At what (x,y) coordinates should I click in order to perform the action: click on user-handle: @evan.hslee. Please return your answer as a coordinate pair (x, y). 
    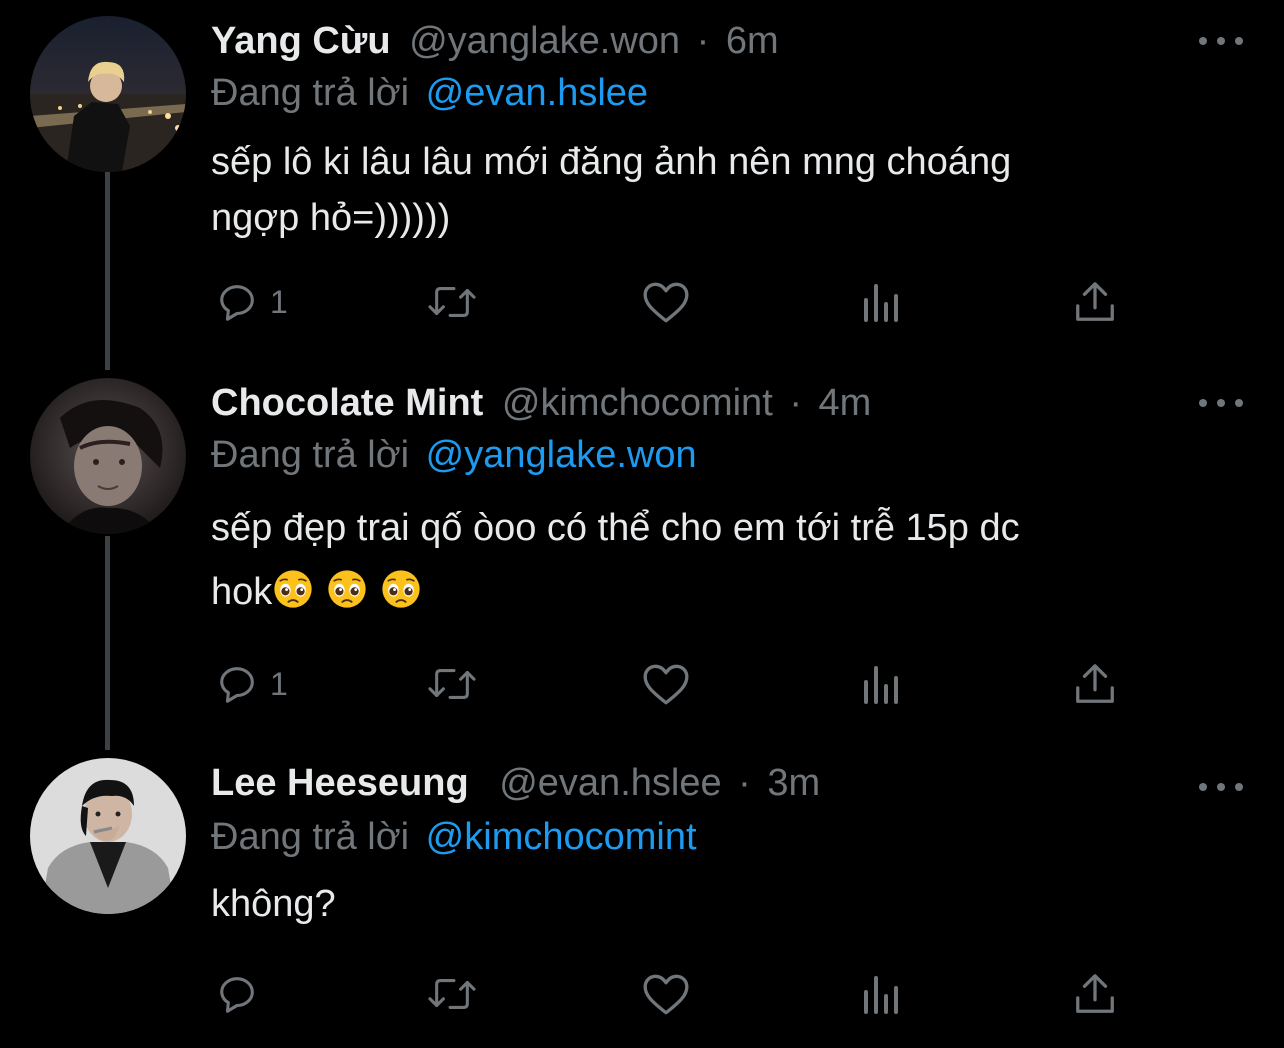
    Looking at the image, I should click on (610, 783).